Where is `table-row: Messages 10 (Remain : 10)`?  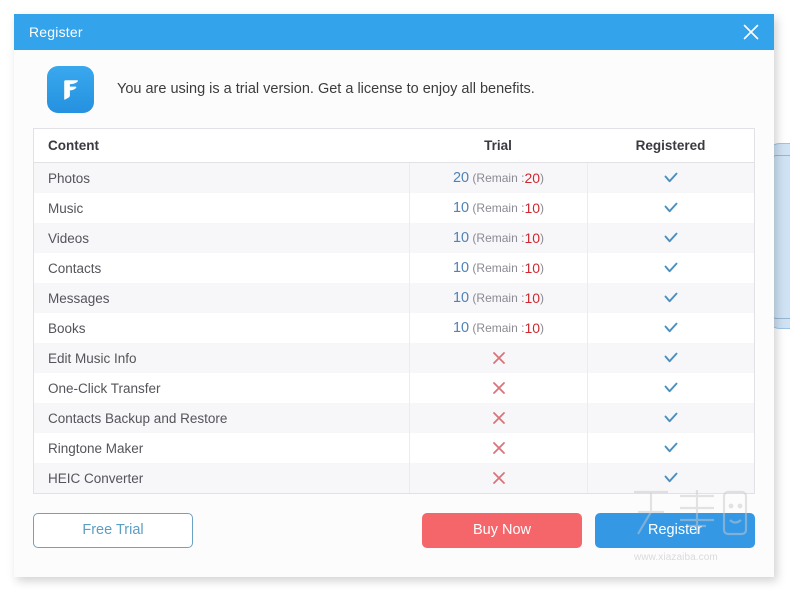 table-row: Messages 10 (Remain : 10) is located at coordinates (394, 298).